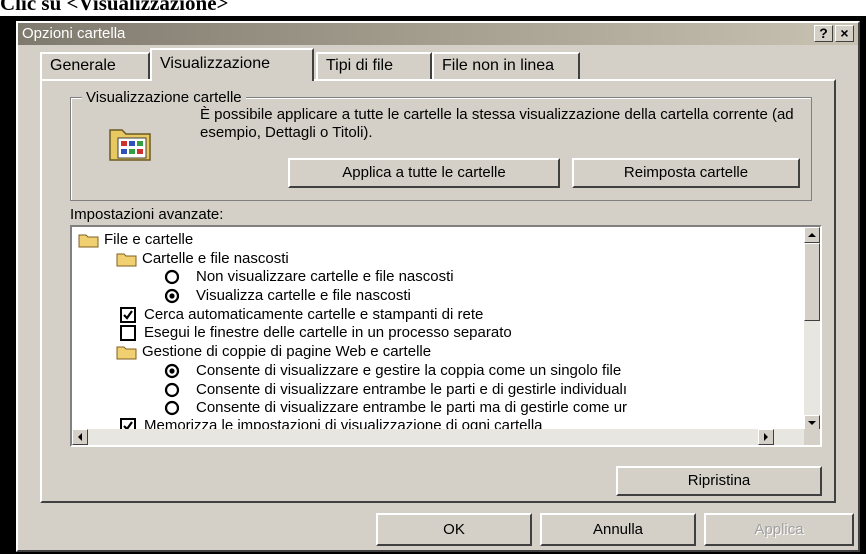  What do you see at coordinates (618, 529) in the screenshot?
I see `cancel-button: Annulla` at bounding box center [618, 529].